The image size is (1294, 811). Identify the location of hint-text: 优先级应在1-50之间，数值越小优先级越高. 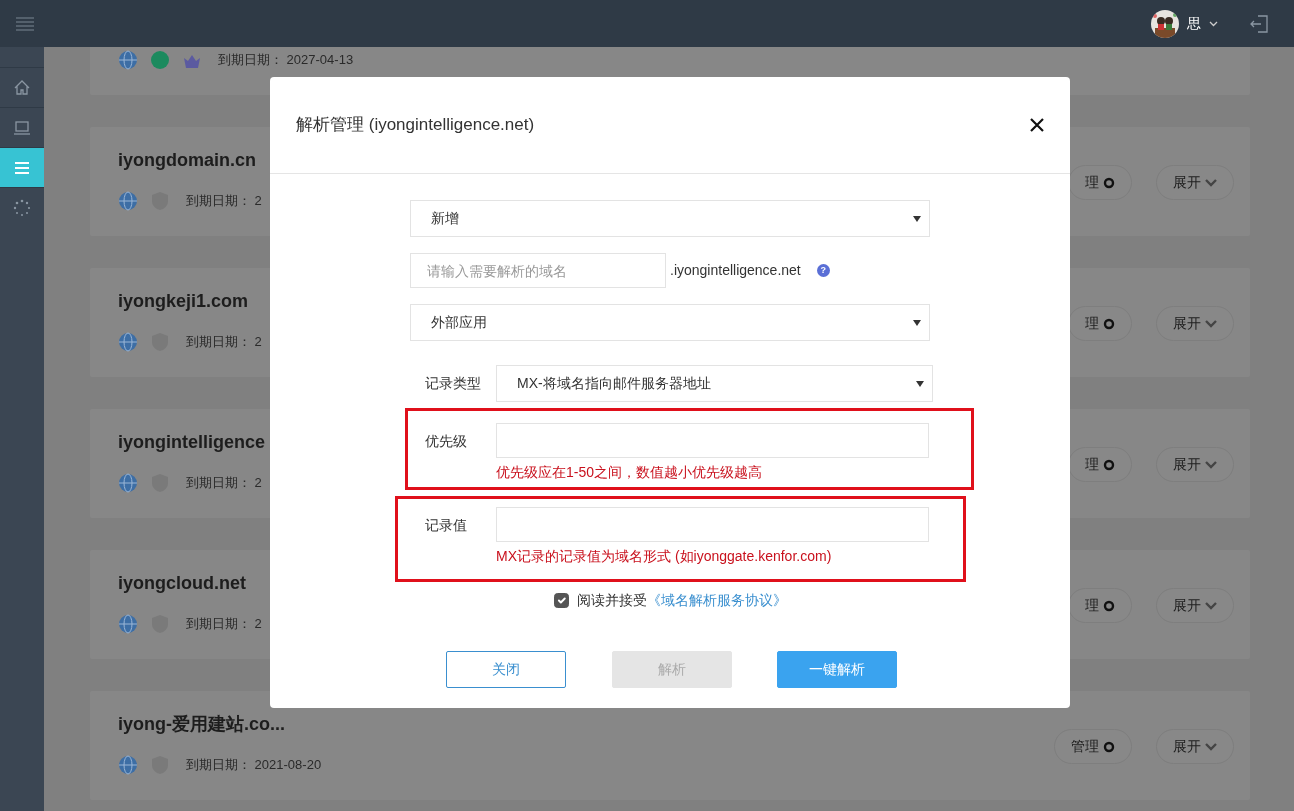
(630, 472).